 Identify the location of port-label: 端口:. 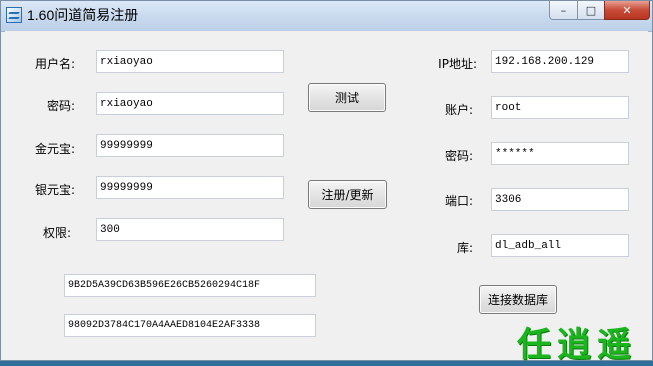
(458, 201).